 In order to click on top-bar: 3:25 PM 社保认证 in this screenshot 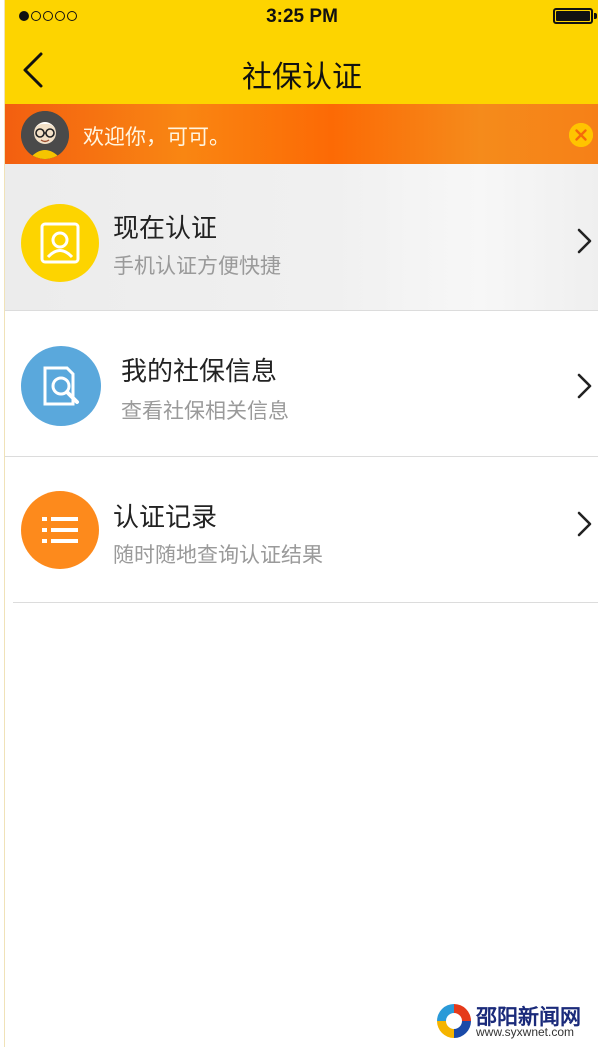, I will do `click(301, 52)`.